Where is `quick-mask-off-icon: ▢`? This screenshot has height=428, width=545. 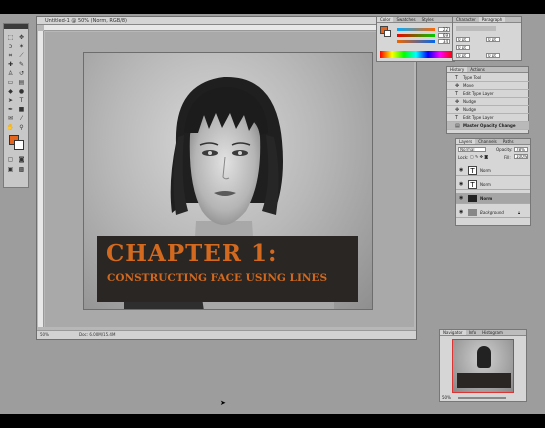 quick-mask-off-icon: ▢ is located at coordinates (10, 159).